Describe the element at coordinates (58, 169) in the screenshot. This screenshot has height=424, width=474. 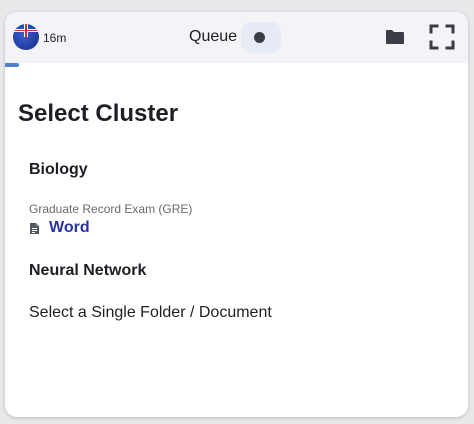
I see `cluster-heading-biology: Biology` at that location.